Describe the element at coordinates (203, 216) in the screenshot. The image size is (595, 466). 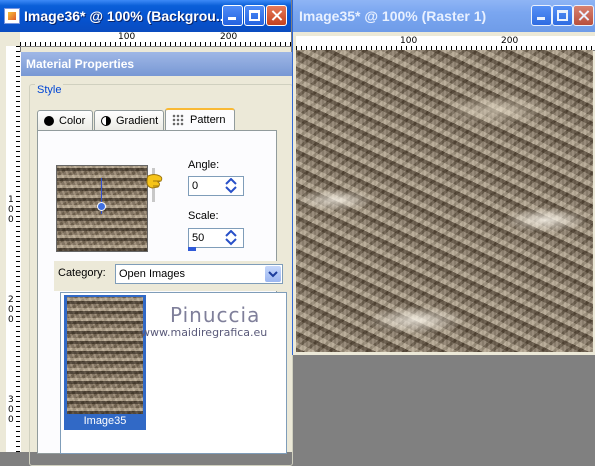
I see `scale-label: Scale:` at that location.